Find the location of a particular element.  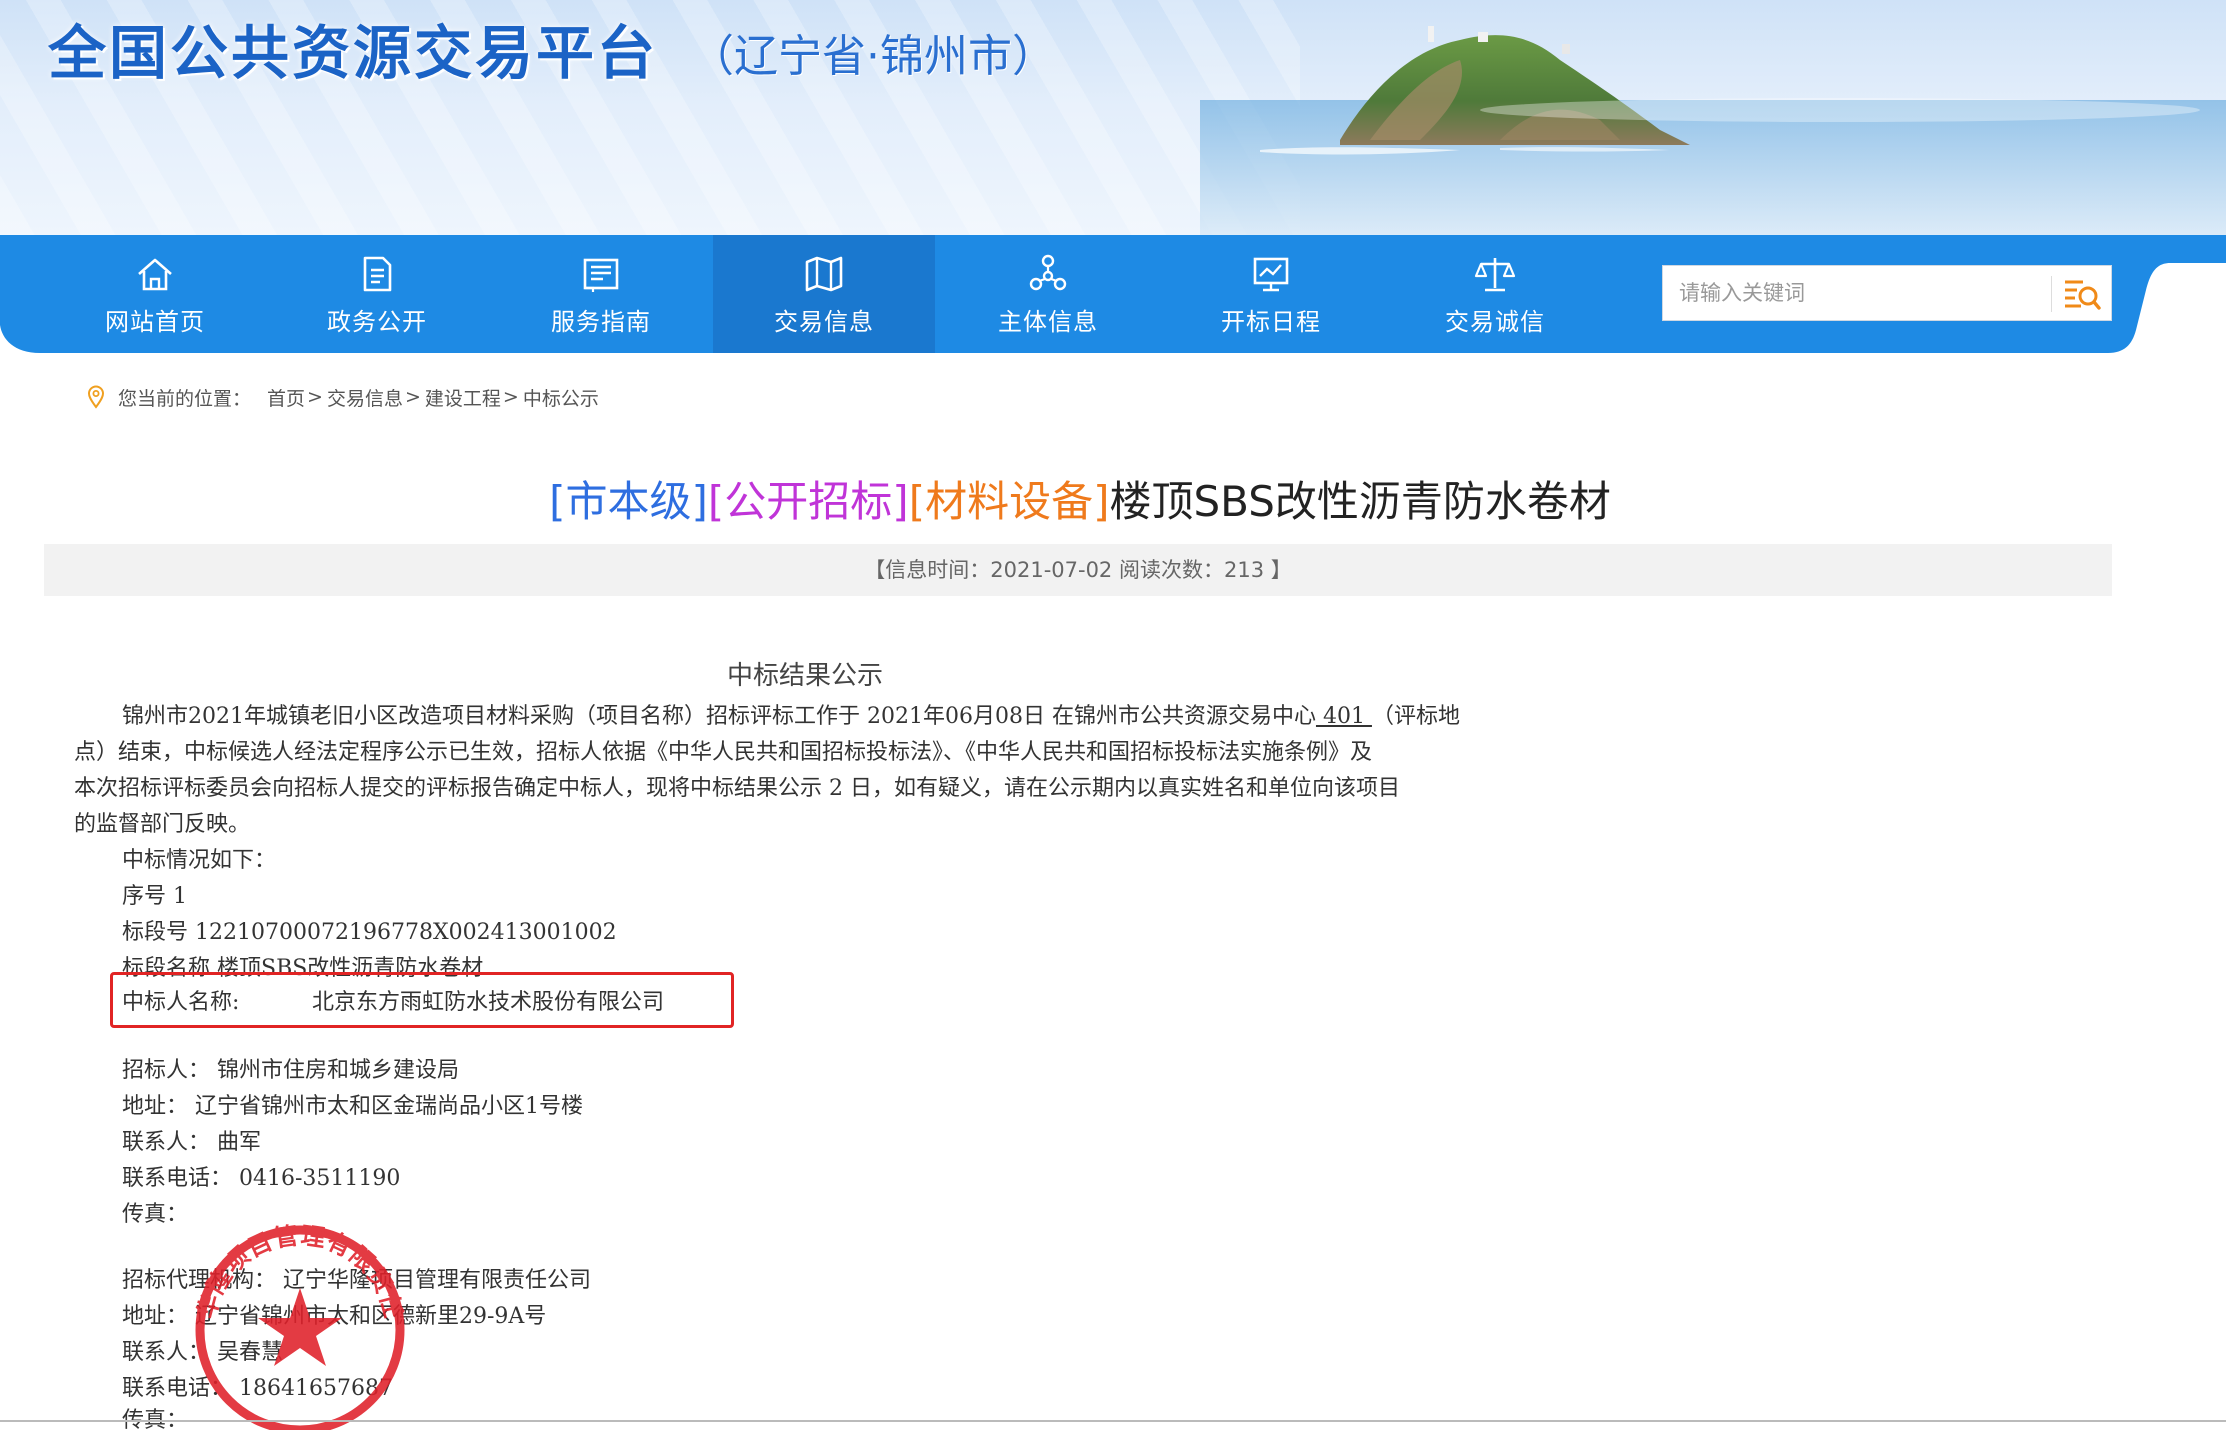

nav-item-trade-info: 交易信息 is located at coordinates (824, 294).